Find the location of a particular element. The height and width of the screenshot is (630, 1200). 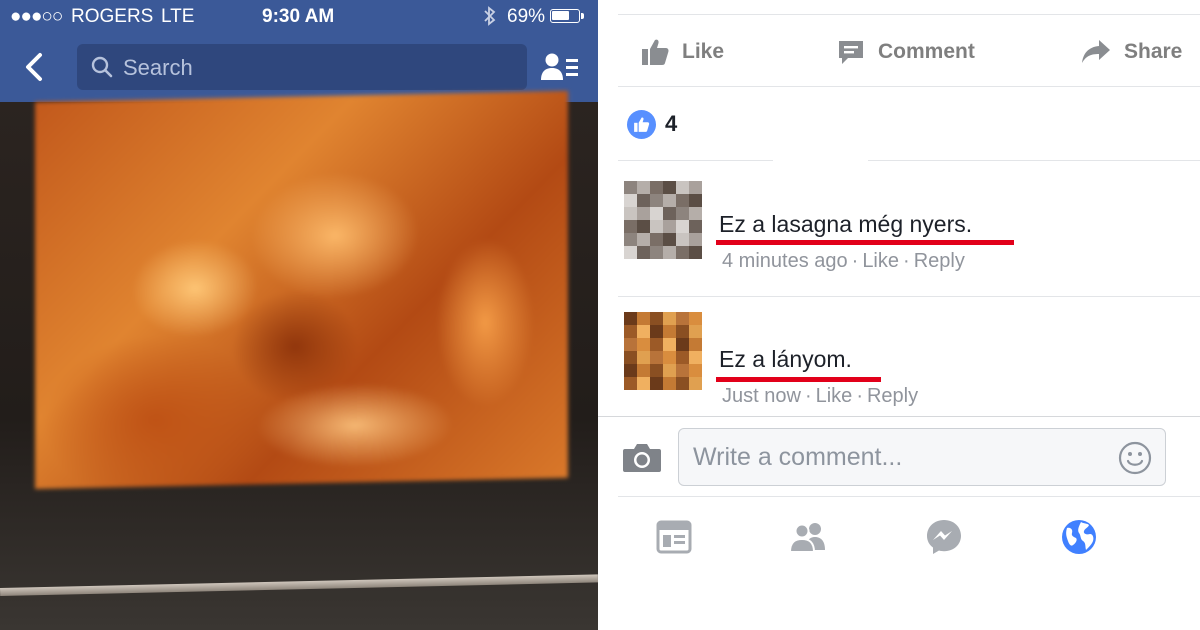

comment-meta: 4 minutes ago · Like · Reply is located at coordinates (843, 261).